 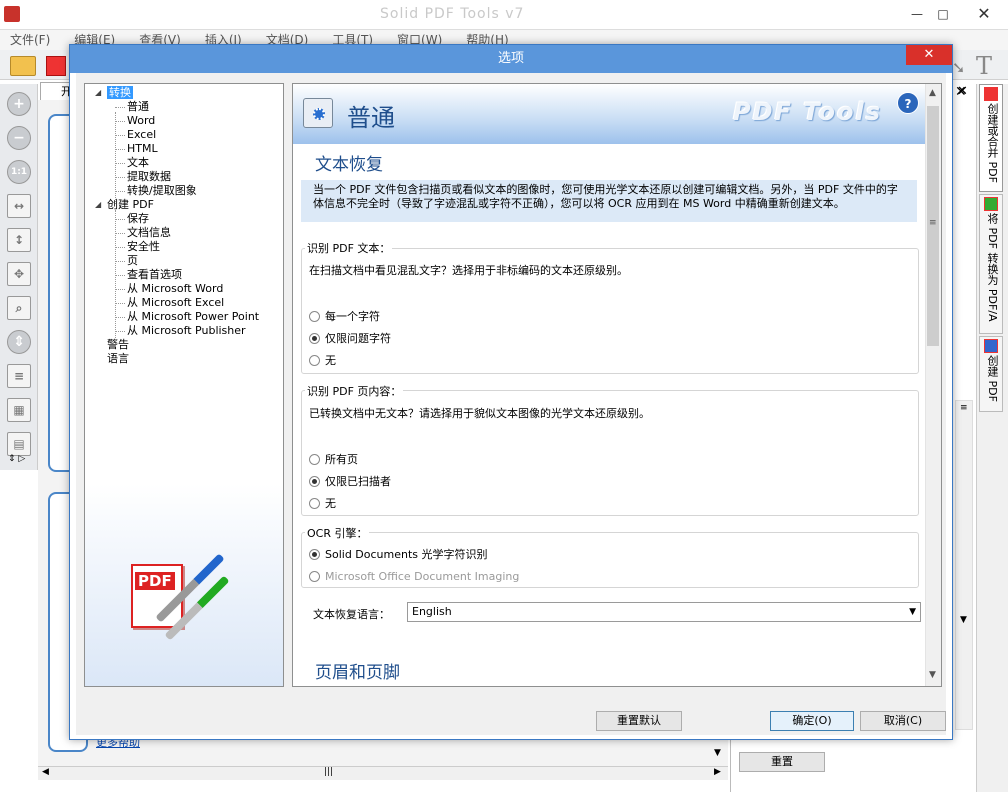 I want to click on right-tab-strip: 创建或合并 PDF 将 PDF 转换为 PDF/A 创建 PDF, so click(x=992, y=438).